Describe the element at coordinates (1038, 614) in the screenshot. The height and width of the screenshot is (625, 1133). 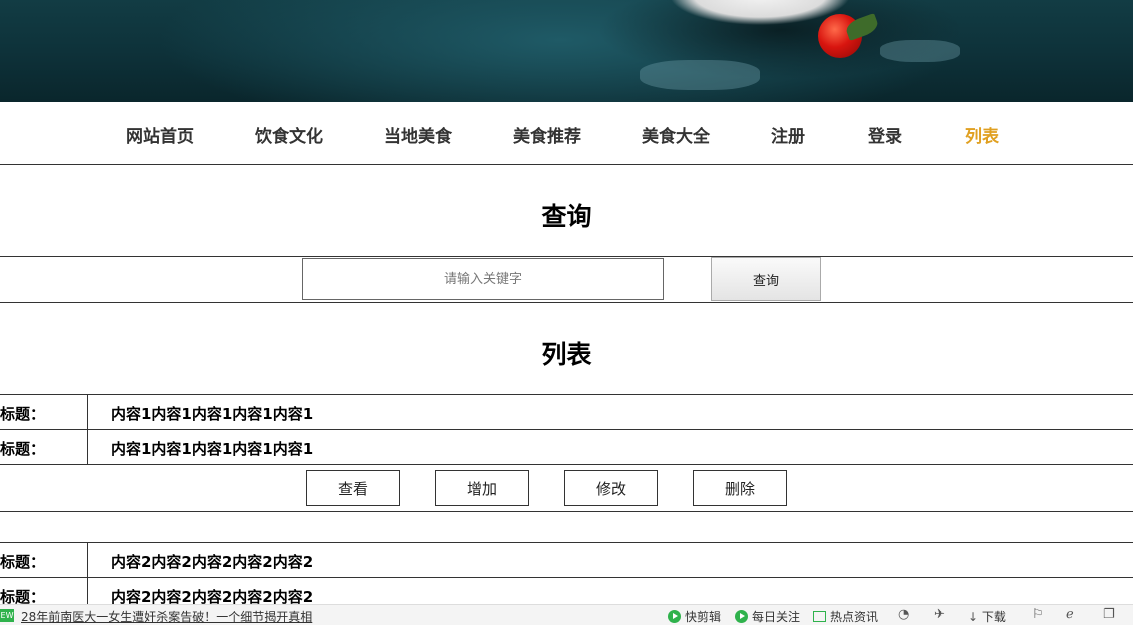
I see `flag-icon: ⚐` at that location.